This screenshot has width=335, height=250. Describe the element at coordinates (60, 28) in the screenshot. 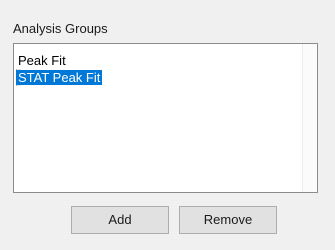

I see `analysis-groups-label: Analysis Groups` at that location.